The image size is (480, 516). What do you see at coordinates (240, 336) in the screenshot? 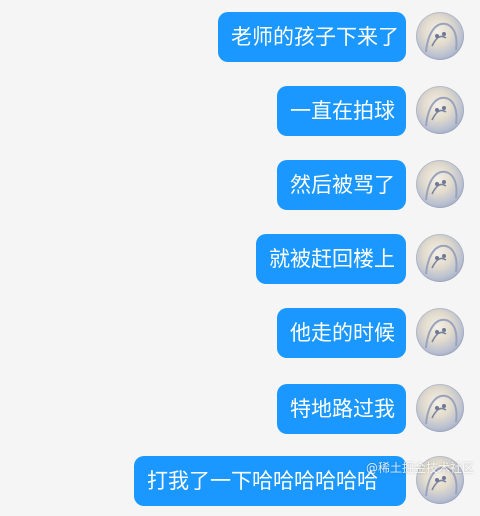
I see `message-row: 他走的时候` at bounding box center [240, 336].